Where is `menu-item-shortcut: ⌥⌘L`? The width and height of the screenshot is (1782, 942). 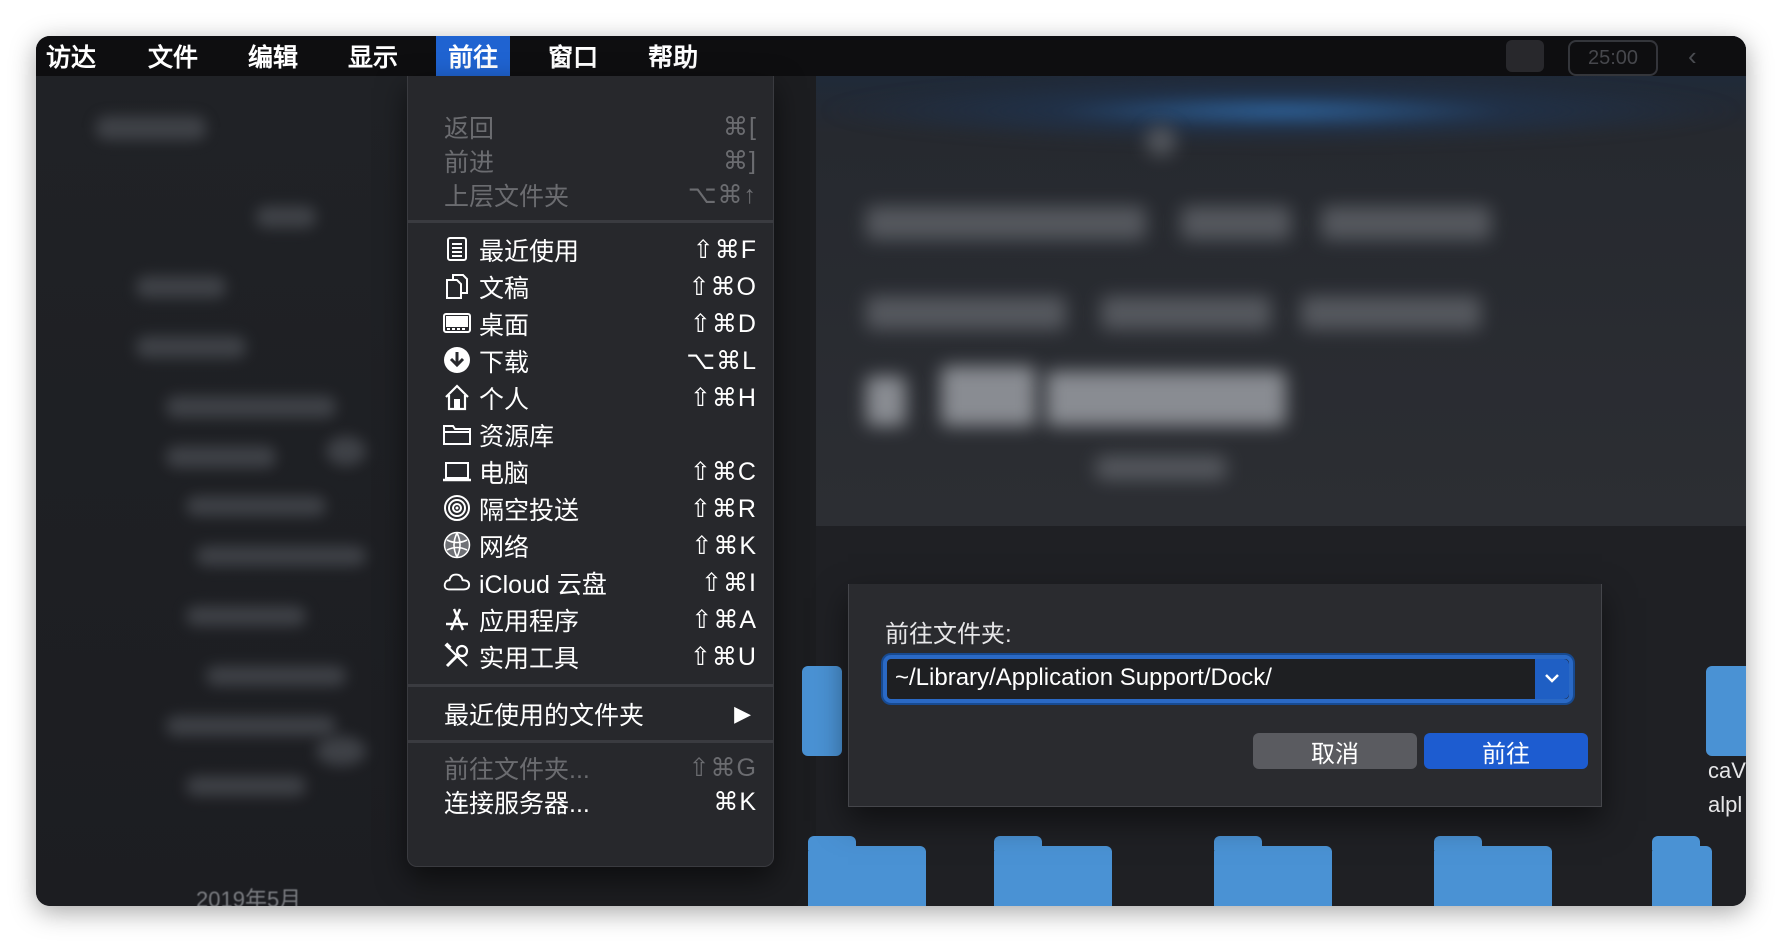
menu-item-shortcut: ⌥⌘L is located at coordinates (721, 360).